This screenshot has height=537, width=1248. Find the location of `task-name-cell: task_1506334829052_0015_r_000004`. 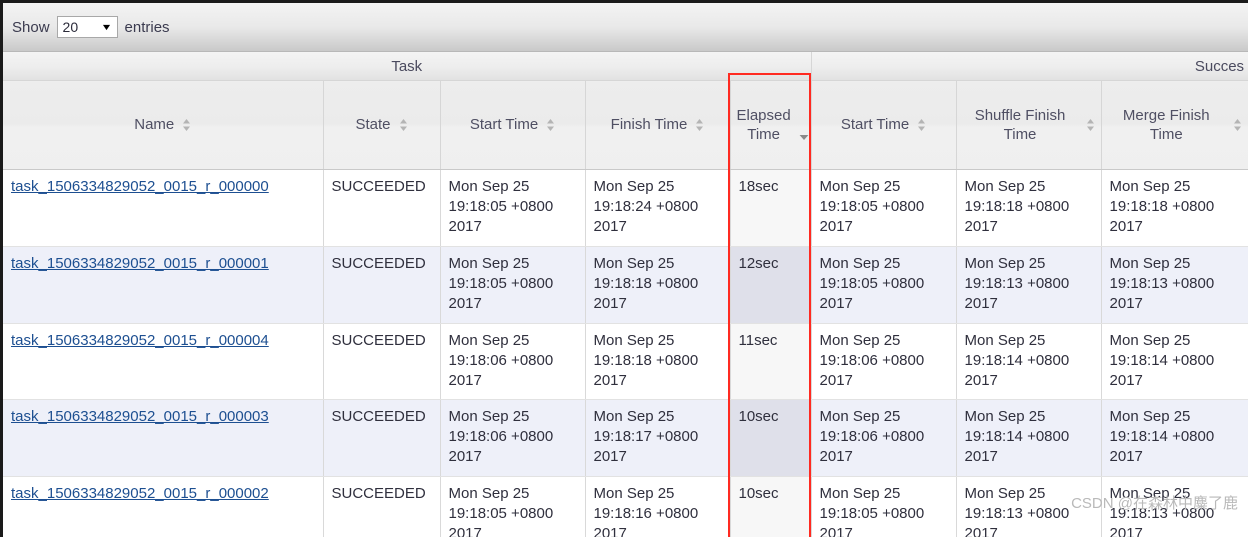

task-name-cell: task_1506334829052_0015_r_000004 is located at coordinates (163, 362).